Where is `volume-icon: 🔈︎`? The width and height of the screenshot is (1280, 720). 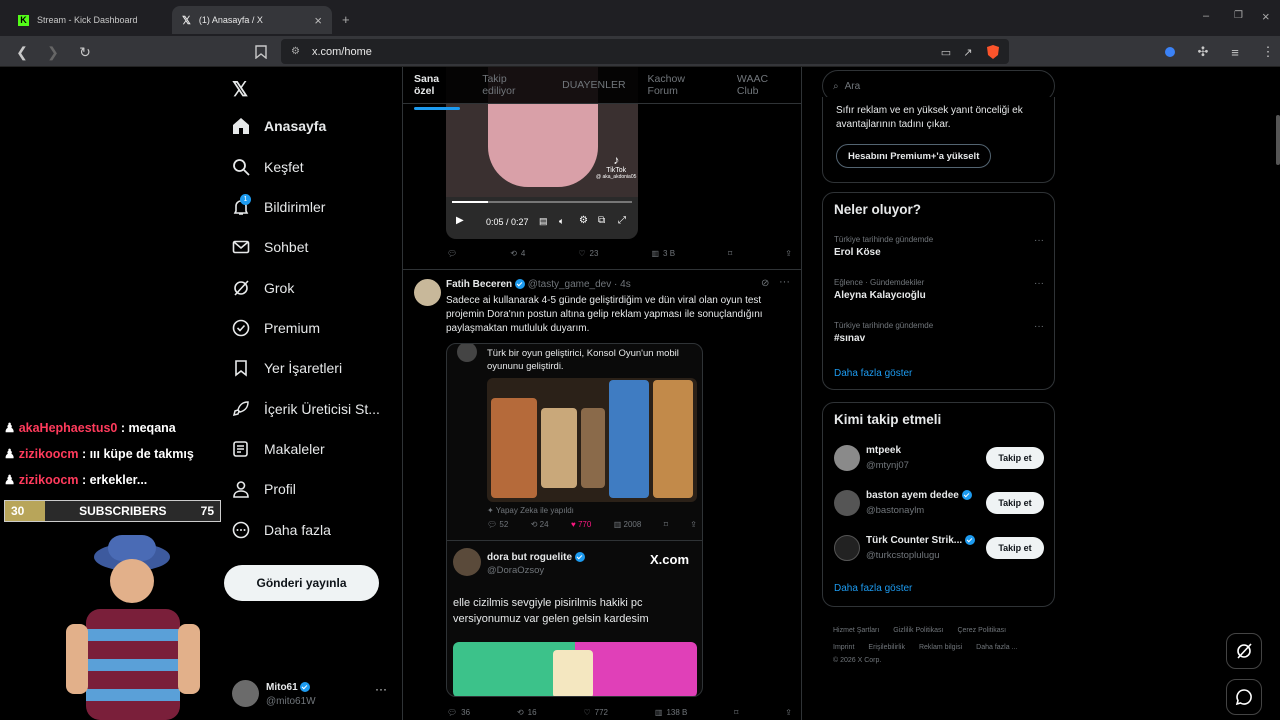
volume-icon: 🔈︎ is located at coordinates (561, 221).